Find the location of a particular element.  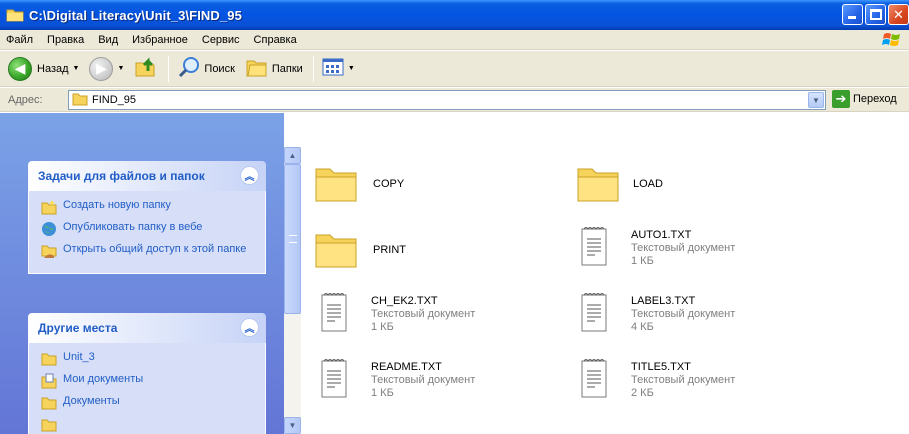

back-arrow-icon: ◀ is located at coordinates (20, 68).